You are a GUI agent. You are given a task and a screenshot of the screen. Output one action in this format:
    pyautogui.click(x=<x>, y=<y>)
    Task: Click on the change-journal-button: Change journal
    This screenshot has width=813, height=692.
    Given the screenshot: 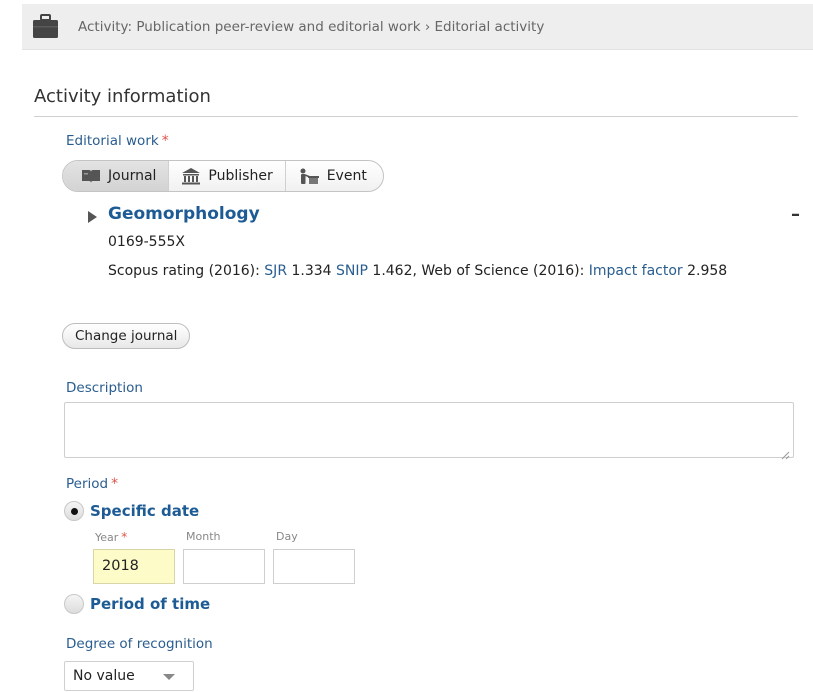 What is the action you would take?
    pyautogui.click(x=126, y=336)
    